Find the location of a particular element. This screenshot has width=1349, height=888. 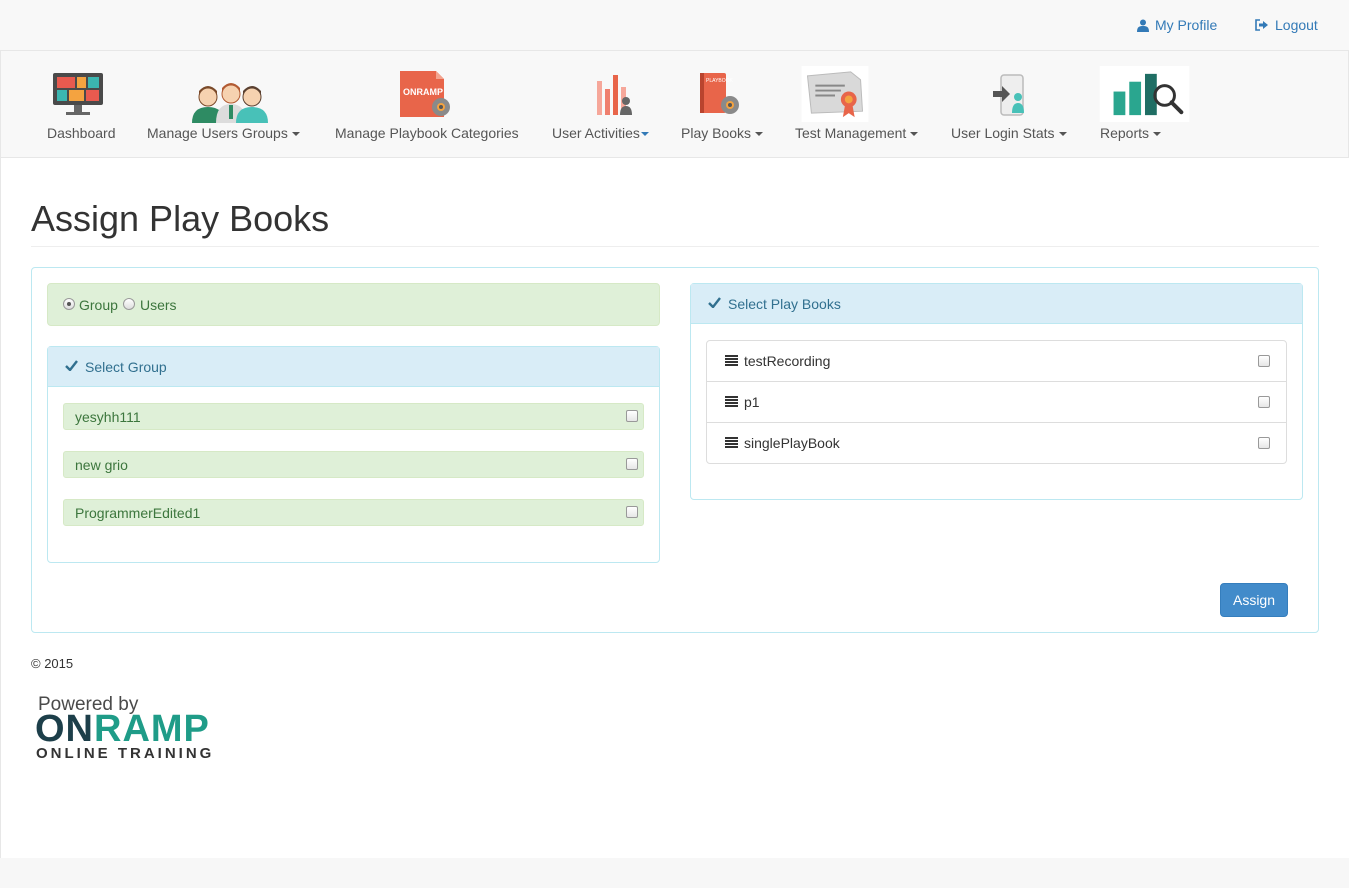

nav-manage-users-groups: Manage Users Groups is located at coordinates (227, 104).